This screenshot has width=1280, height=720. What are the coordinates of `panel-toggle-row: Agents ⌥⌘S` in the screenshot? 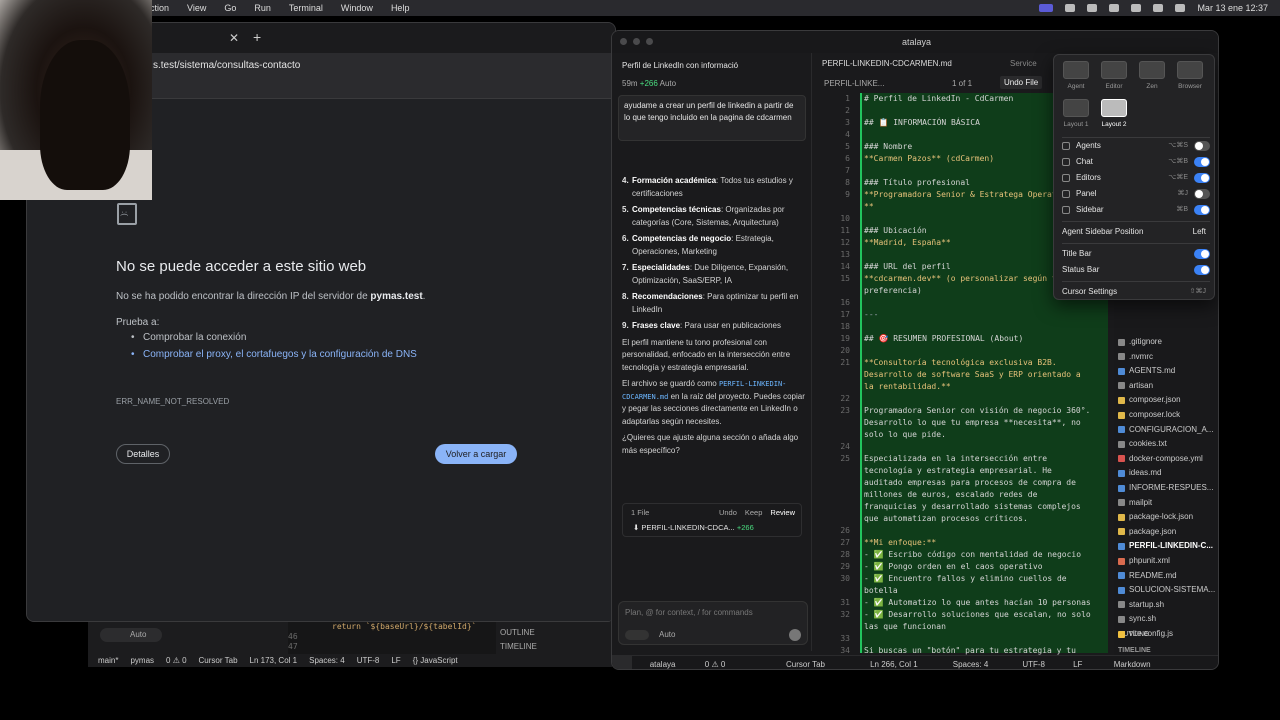 It's located at (1136, 146).